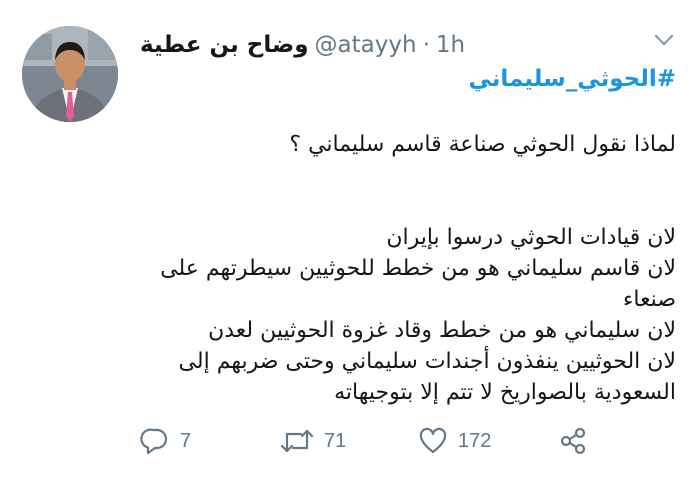 The width and height of the screenshot is (700, 485). I want to click on like-icon, so click(433, 440).